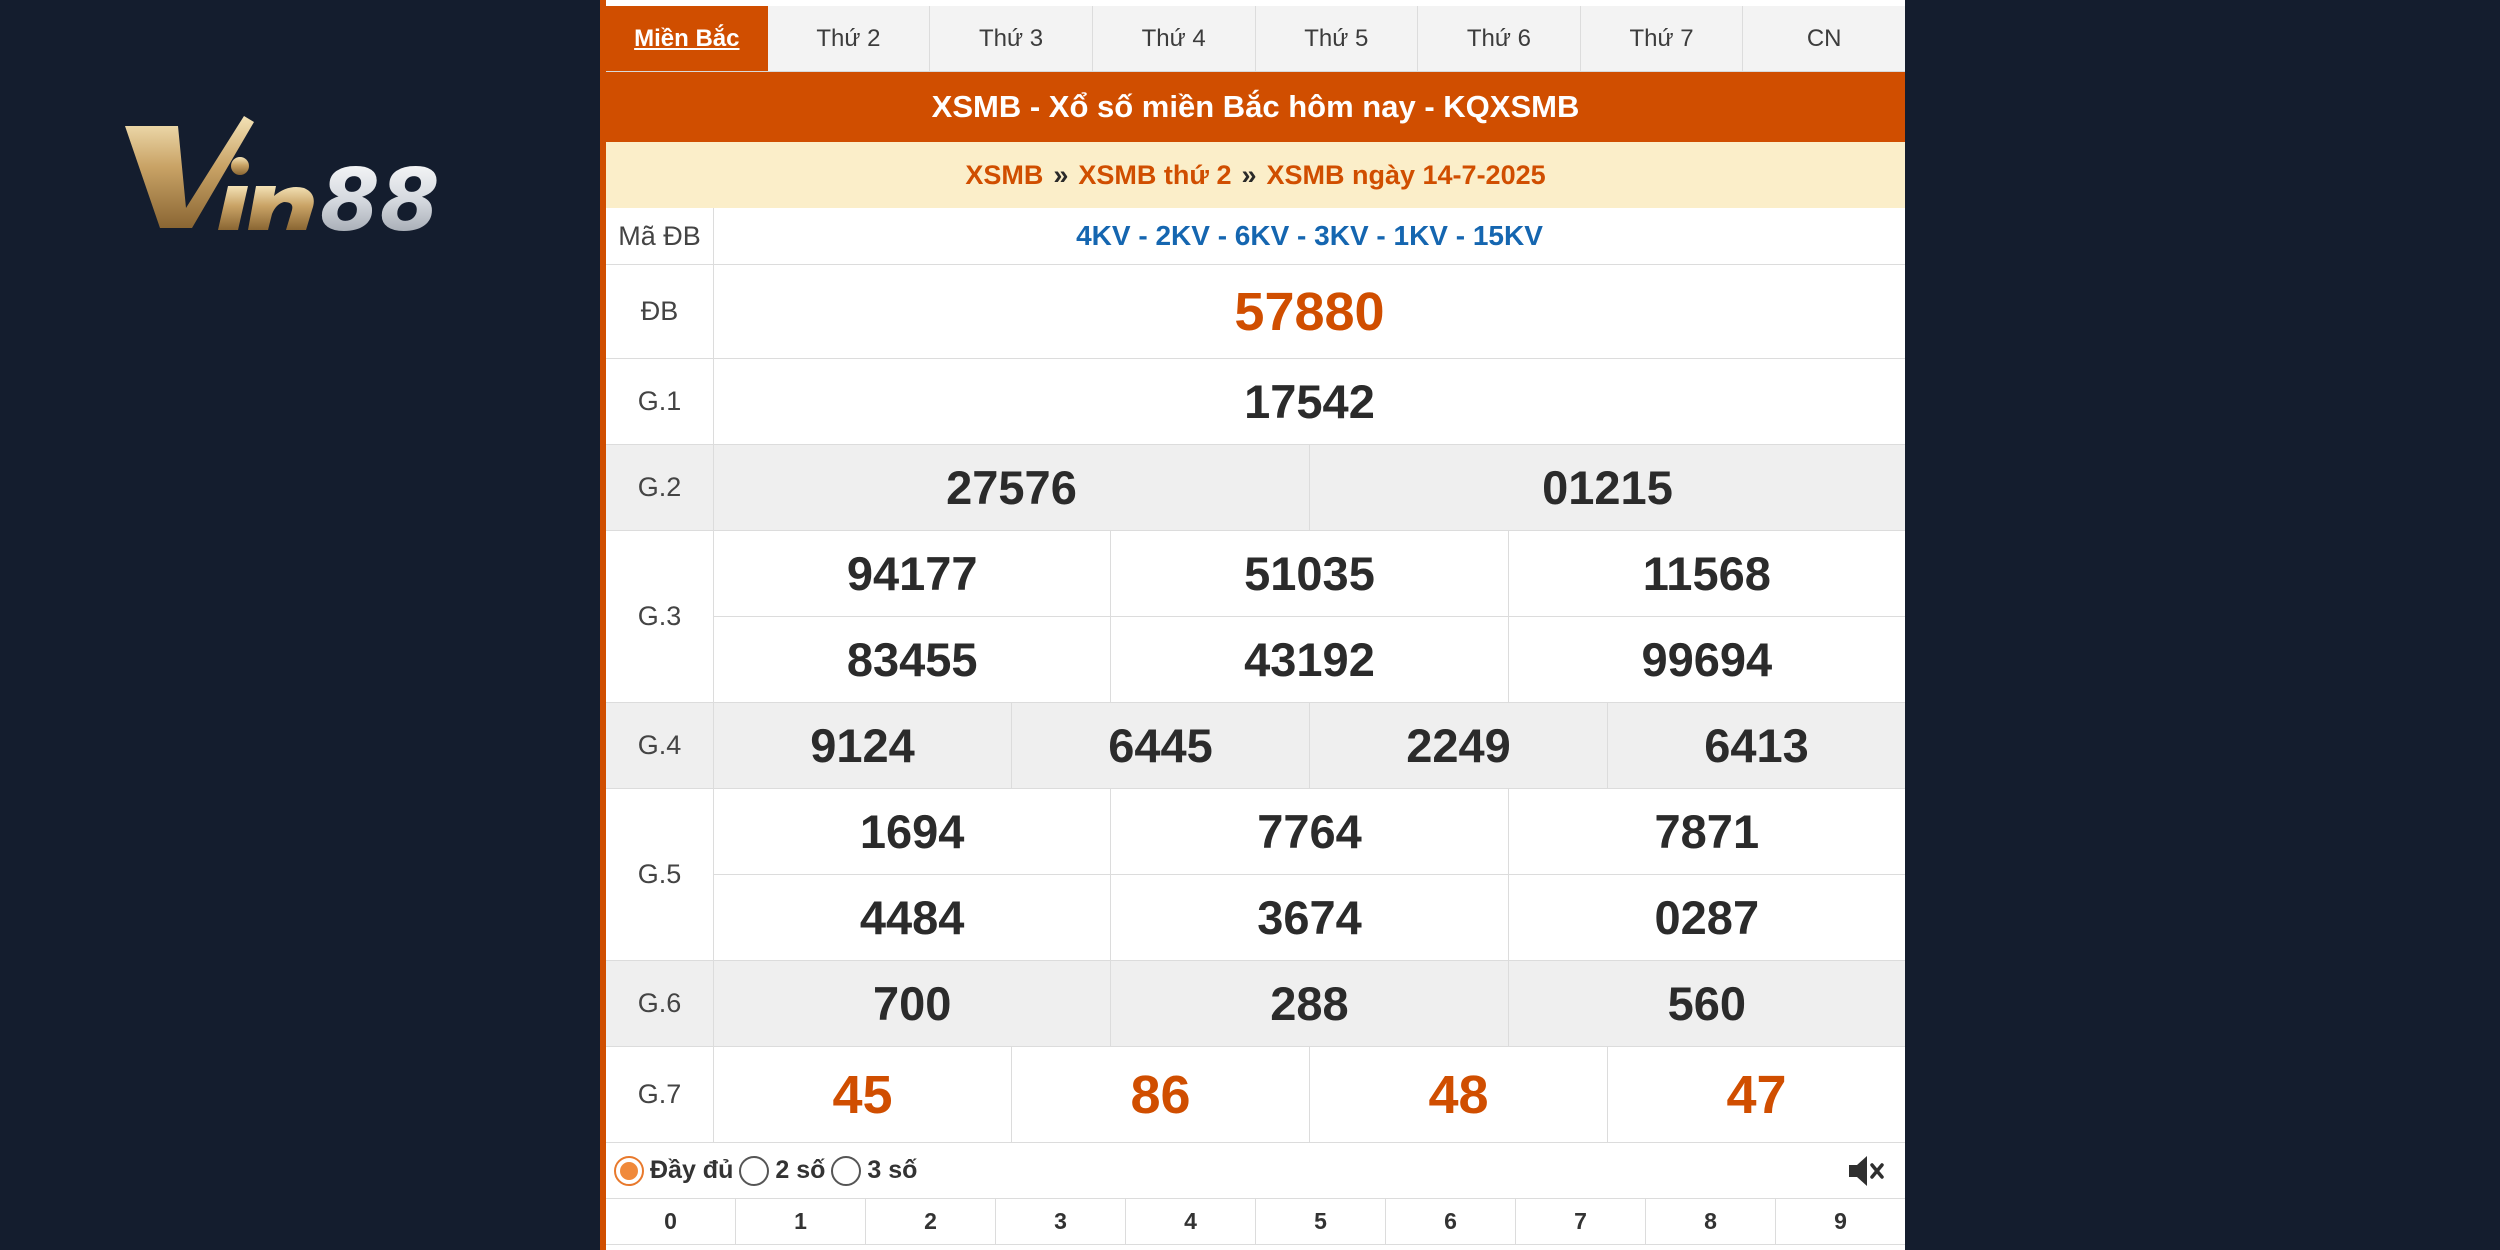  What do you see at coordinates (931, 1221) in the screenshot?
I see `digit-header: 2` at bounding box center [931, 1221].